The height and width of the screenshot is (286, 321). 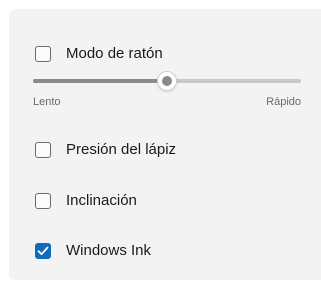 I want to click on speed-slider, so click(x=167, y=81).